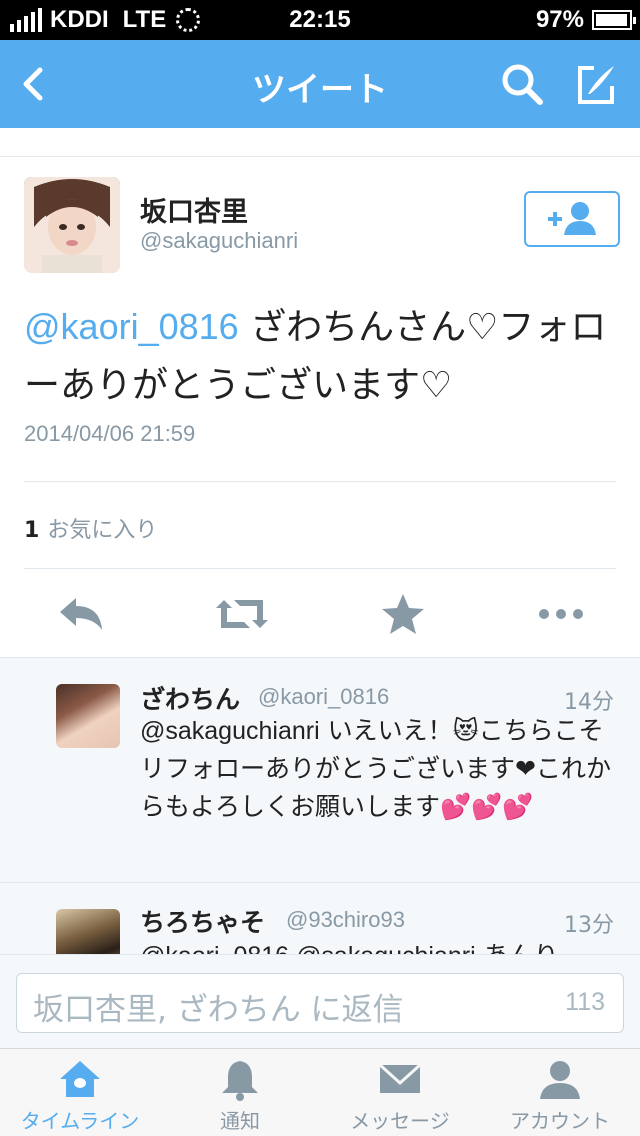 This screenshot has height=1136, width=640. Describe the element at coordinates (190, 698) in the screenshot. I see `reply-author-name: ざわちん` at that location.